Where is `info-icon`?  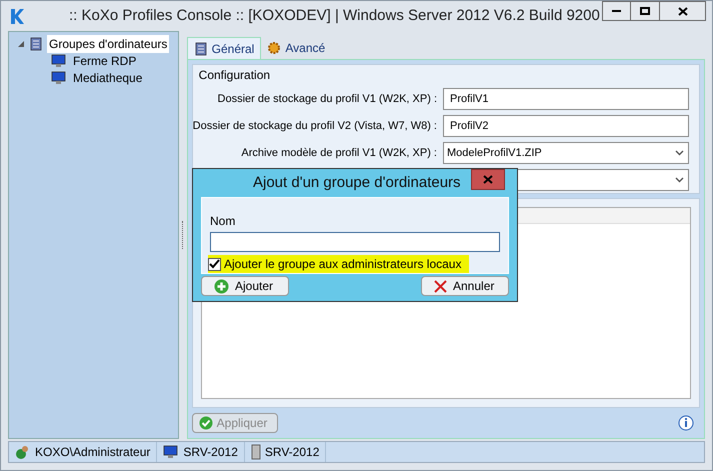
info-icon is located at coordinates (686, 423).